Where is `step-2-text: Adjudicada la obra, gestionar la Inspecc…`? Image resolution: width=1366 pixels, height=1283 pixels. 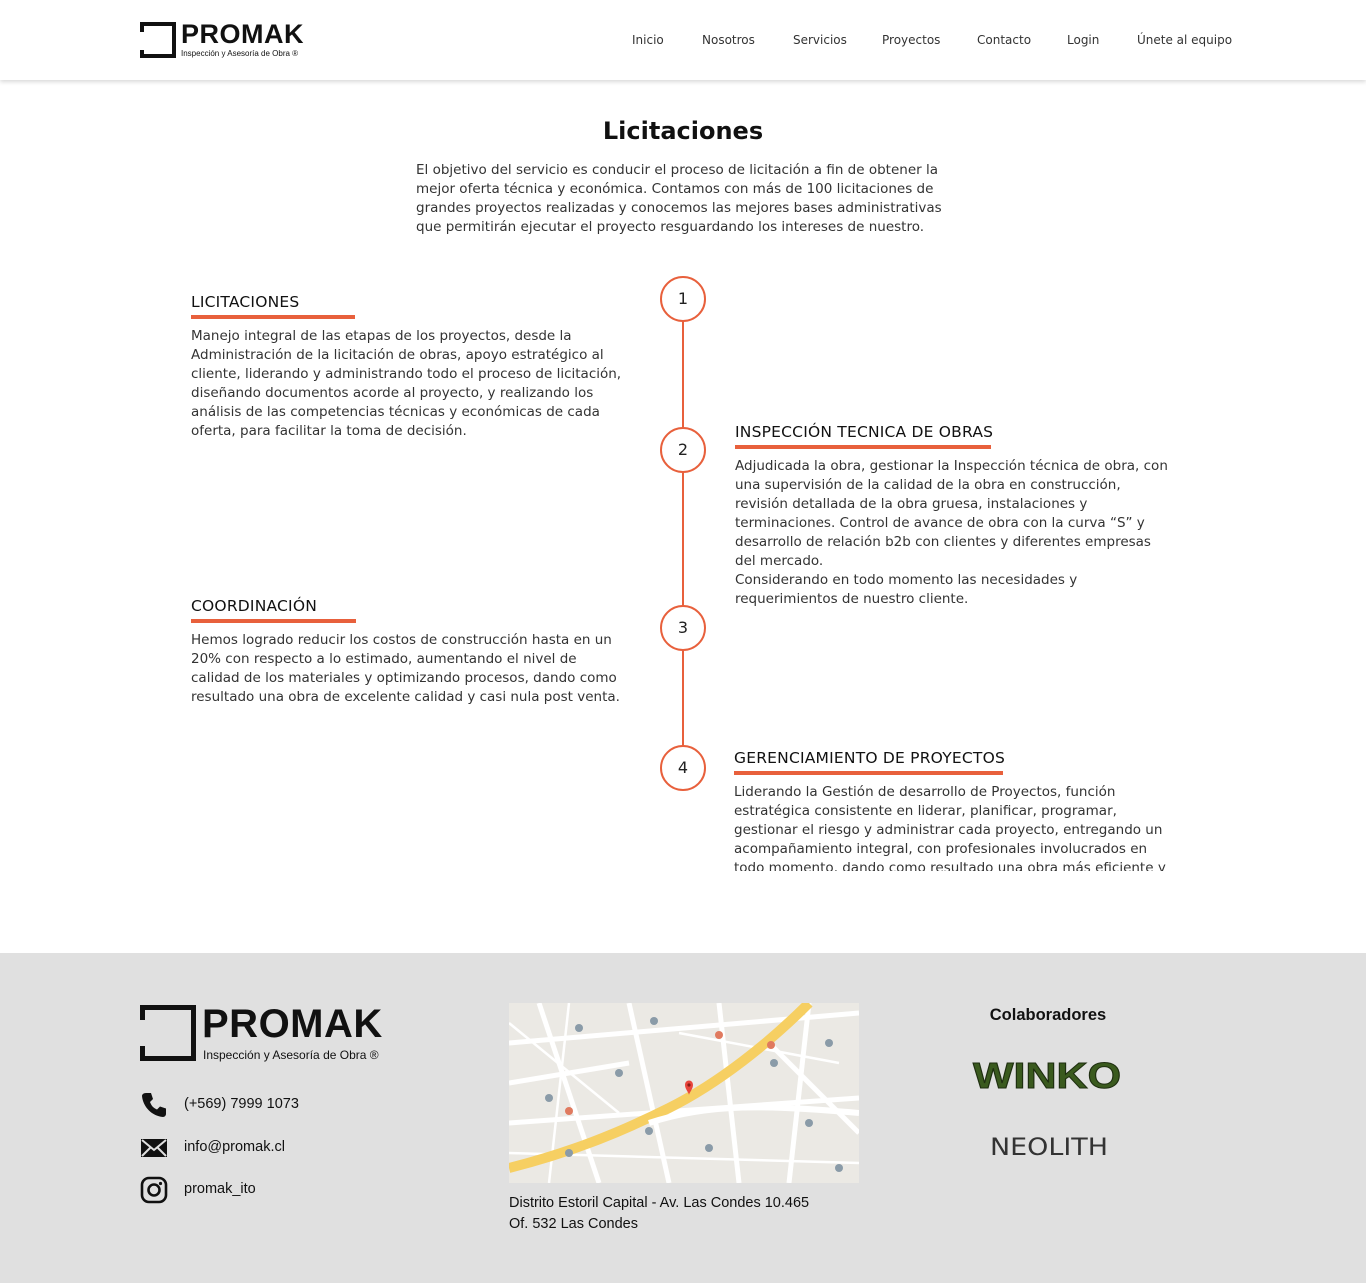 step-2-text: Adjudicada la obra, gestionar la Inspecc… is located at coordinates (951, 513).